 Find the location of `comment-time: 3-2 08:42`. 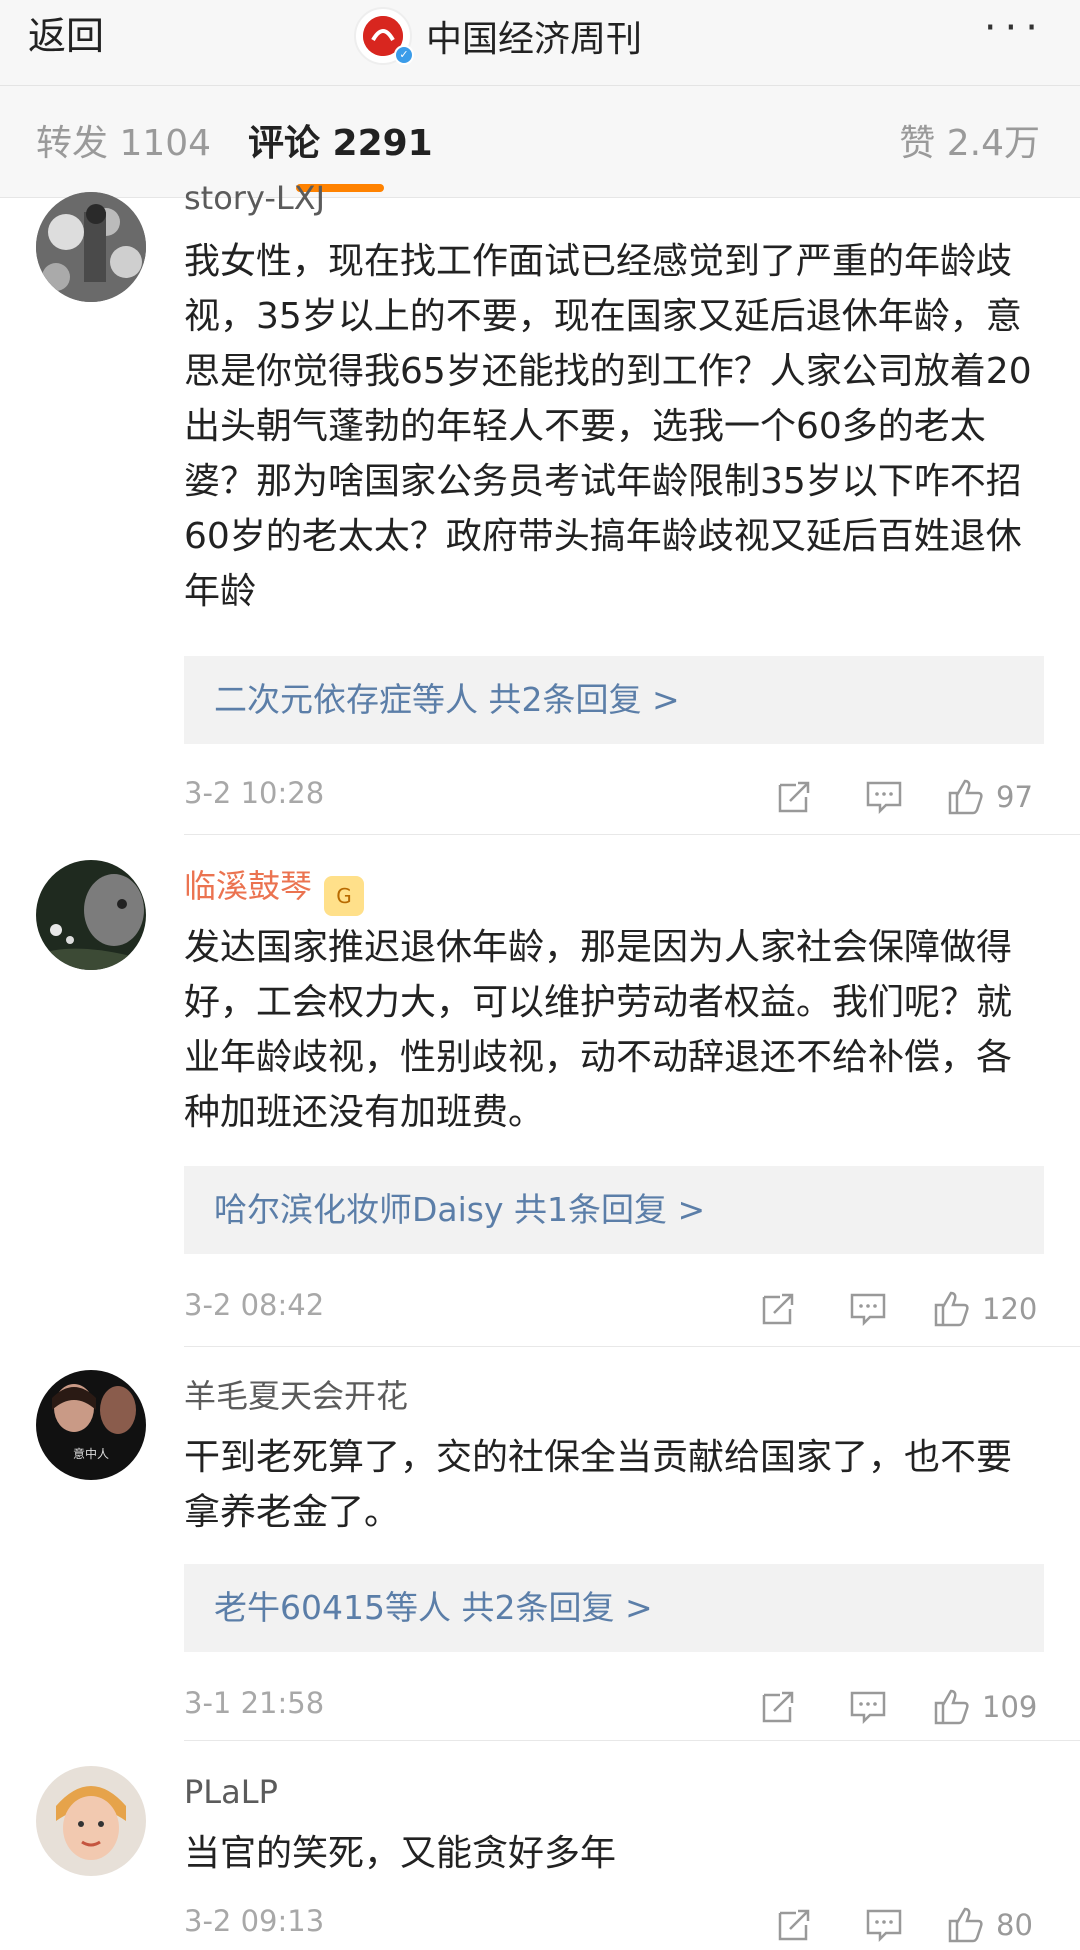

comment-time: 3-2 08:42 is located at coordinates (254, 1305).